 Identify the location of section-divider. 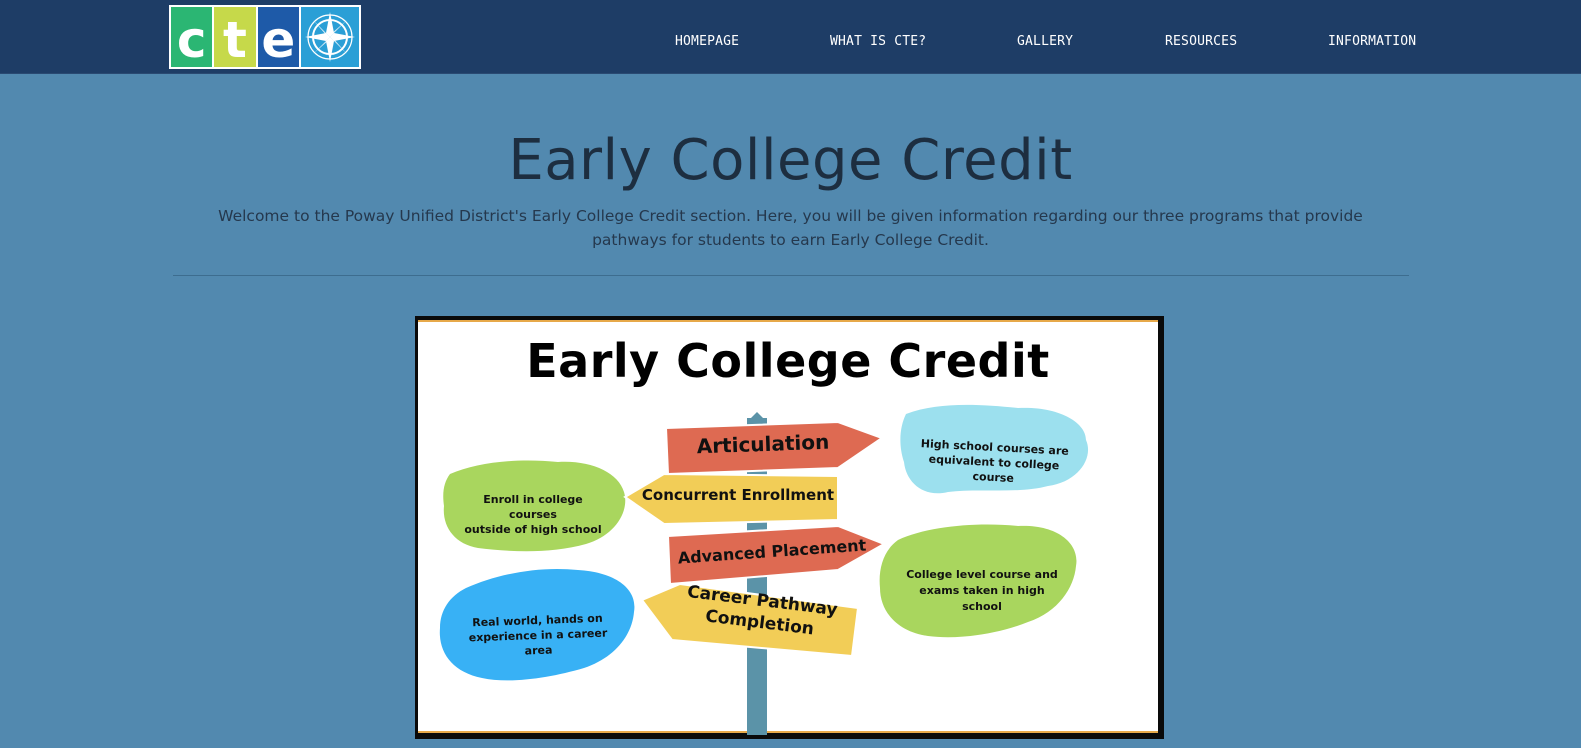
(791, 275).